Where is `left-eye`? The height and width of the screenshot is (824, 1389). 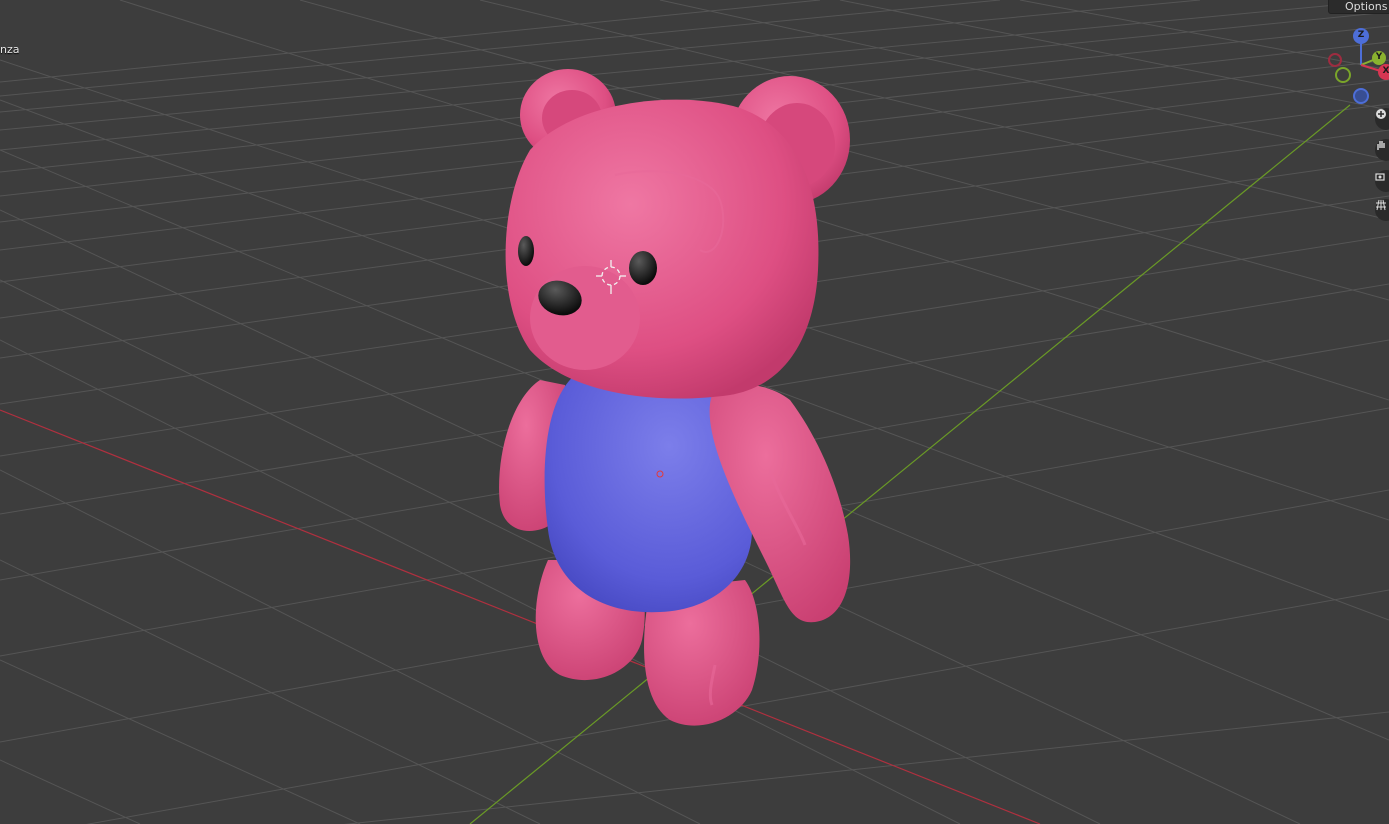 left-eye is located at coordinates (526, 251).